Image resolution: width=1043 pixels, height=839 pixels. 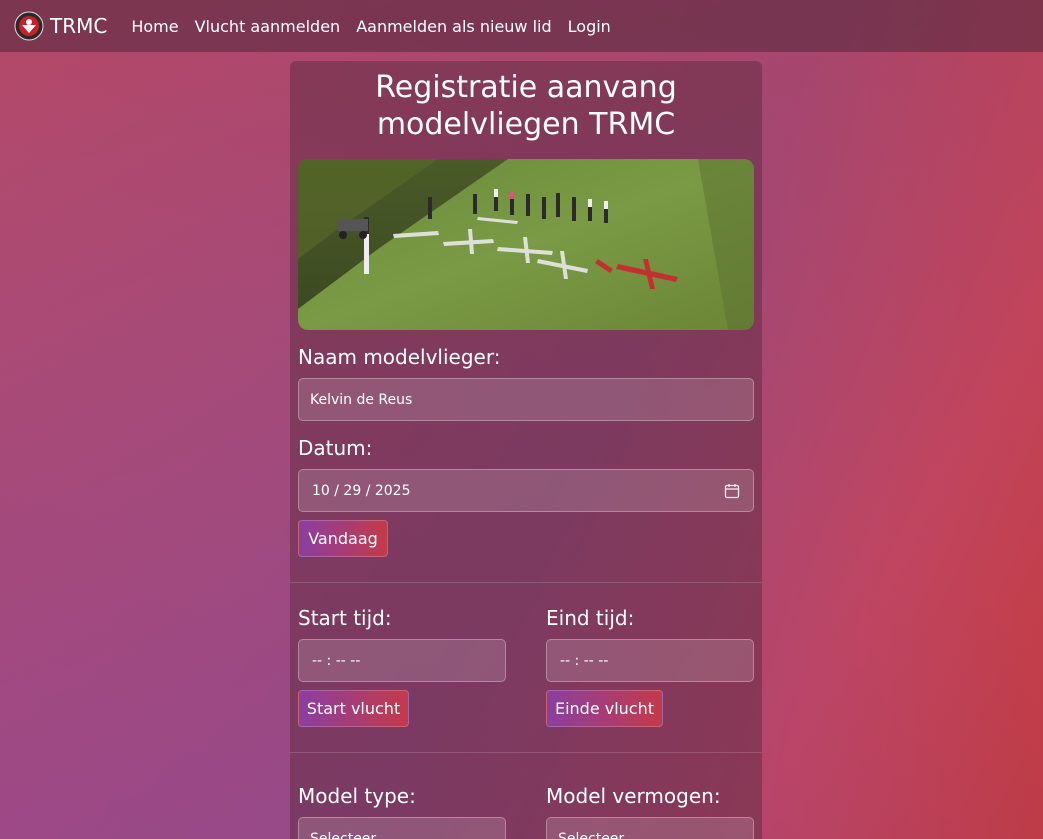 I want to click on end-time-value: -- : -- --, so click(x=584, y=660).